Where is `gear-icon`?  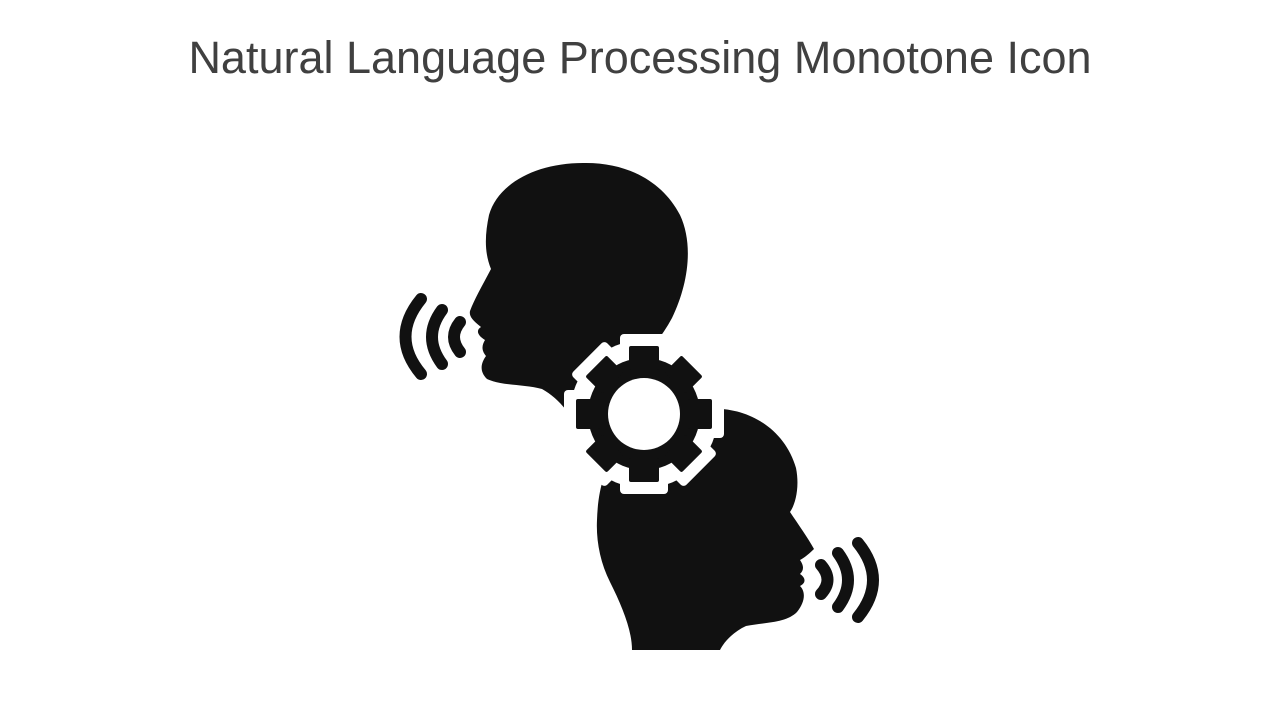
gear-icon is located at coordinates (644, 414).